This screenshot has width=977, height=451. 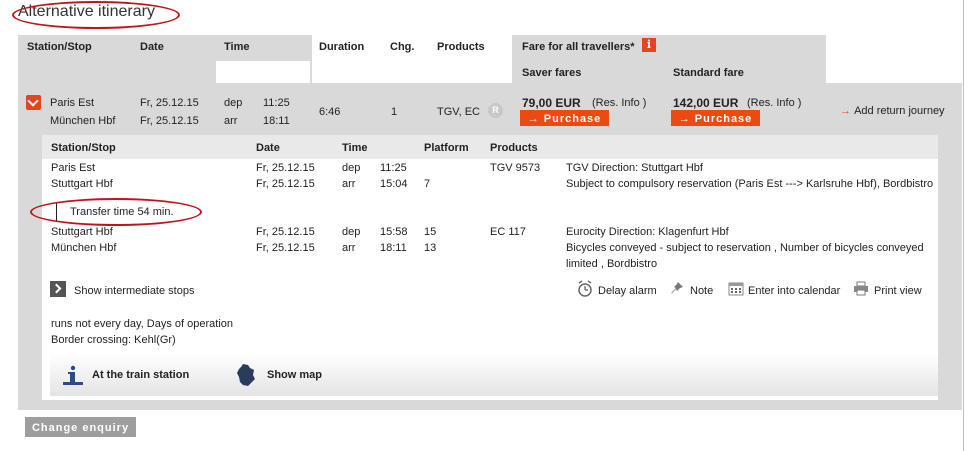 What do you see at coordinates (231, 121) in the screenshot?
I see `arr-label: arr` at bounding box center [231, 121].